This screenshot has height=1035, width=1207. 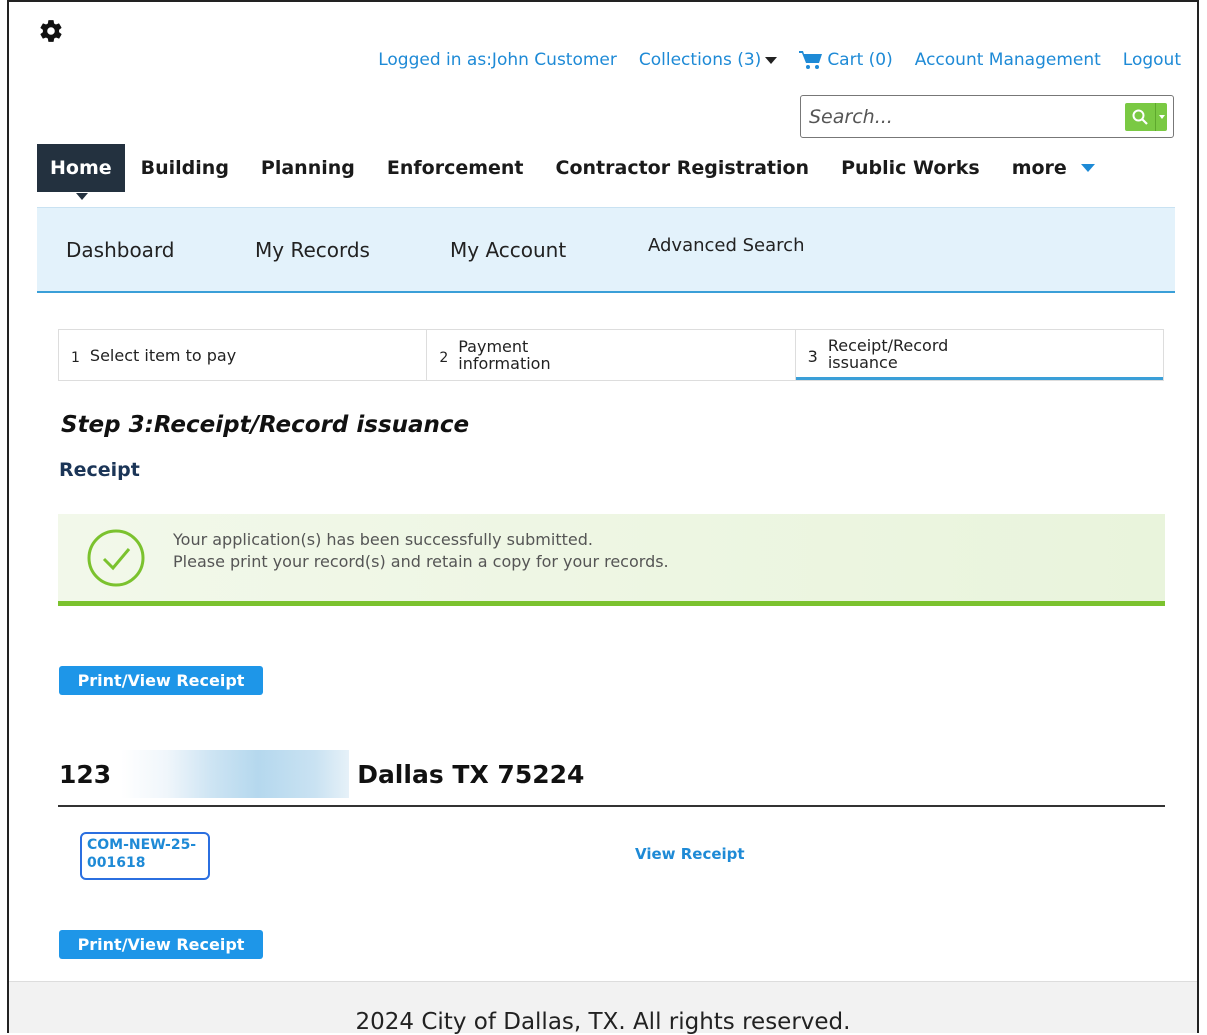 What do you see at coordinates (1152, 60) in the screenshot?
I see `logout-link: Logout` at bounding box center [1152, 60].